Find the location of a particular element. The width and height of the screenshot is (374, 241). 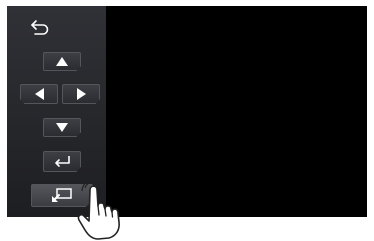

down-button is located at coordinates (62, 127).